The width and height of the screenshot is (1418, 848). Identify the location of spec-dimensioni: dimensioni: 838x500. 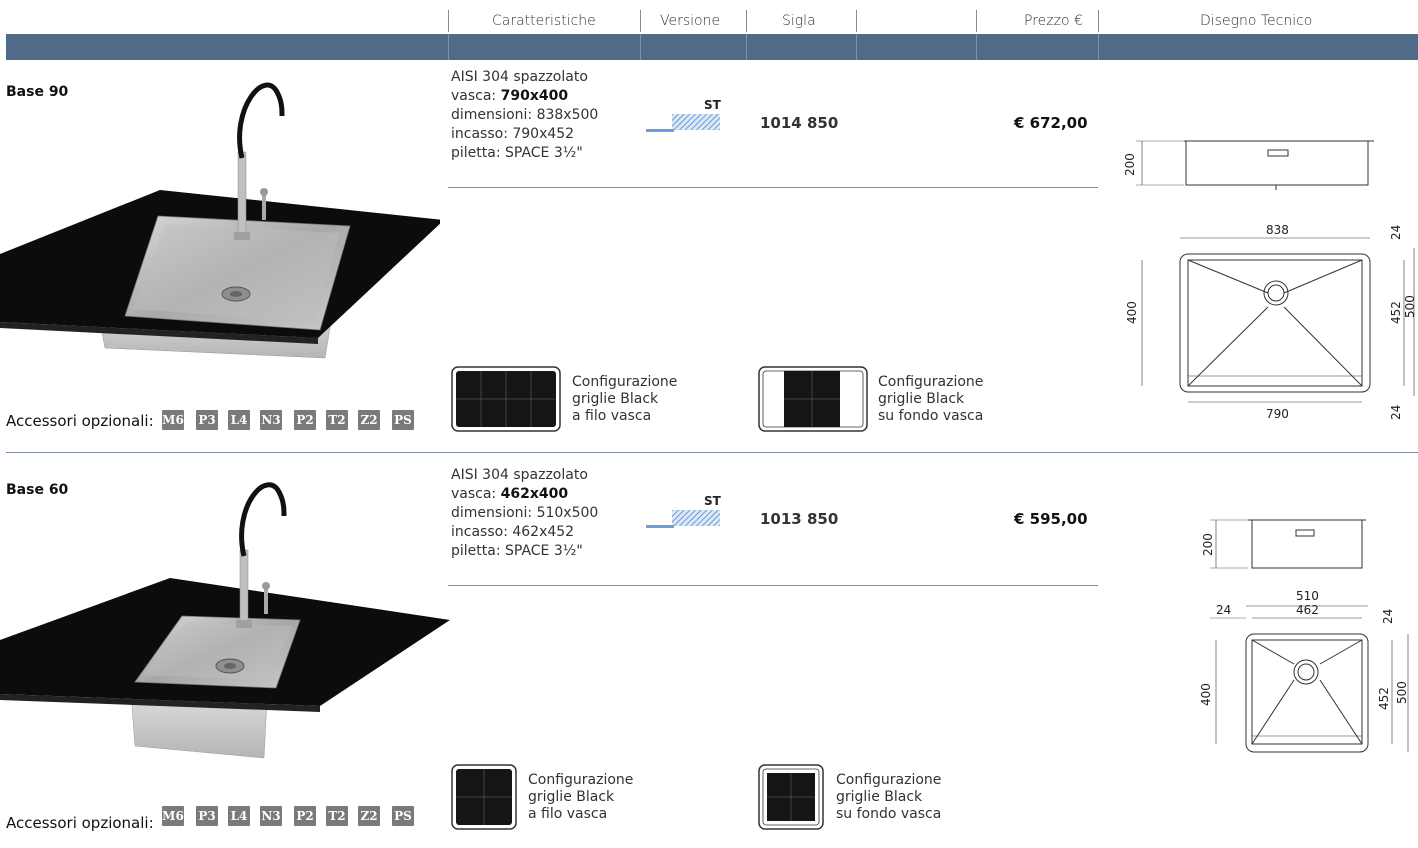
(525, 115).